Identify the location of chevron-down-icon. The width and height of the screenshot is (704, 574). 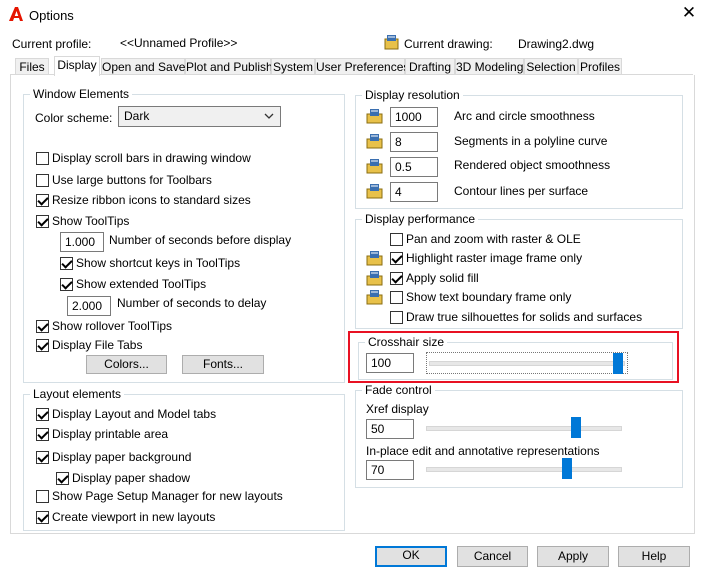
(269, 116).